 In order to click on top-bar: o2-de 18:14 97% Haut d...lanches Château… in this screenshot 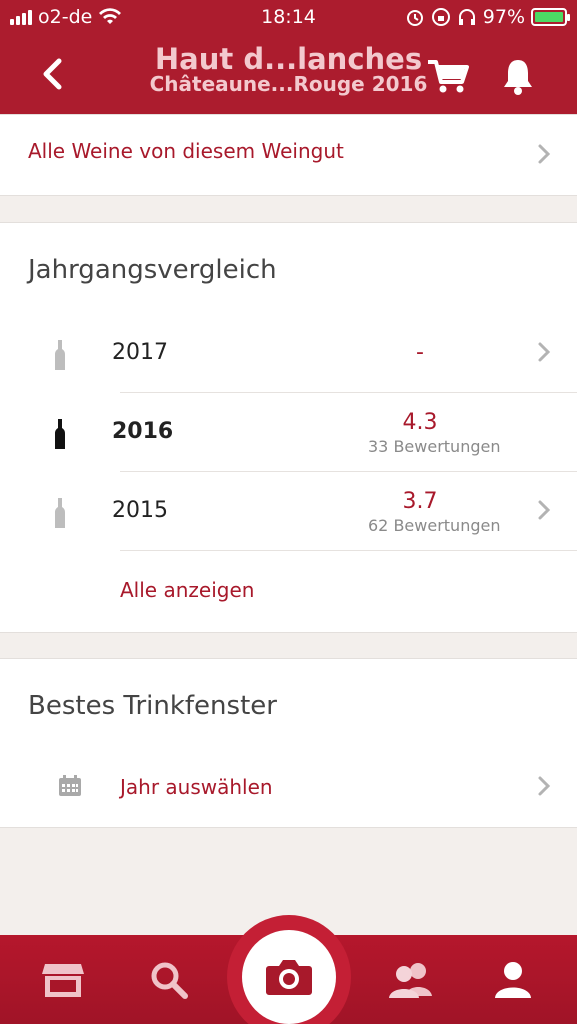, I will do `click(288, 57)`.